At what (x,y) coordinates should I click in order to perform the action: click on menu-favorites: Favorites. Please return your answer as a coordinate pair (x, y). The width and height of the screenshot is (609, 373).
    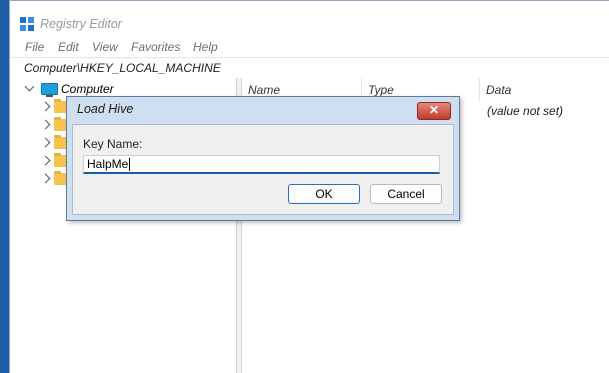
    Looking at the image, I should click on (155, 47).